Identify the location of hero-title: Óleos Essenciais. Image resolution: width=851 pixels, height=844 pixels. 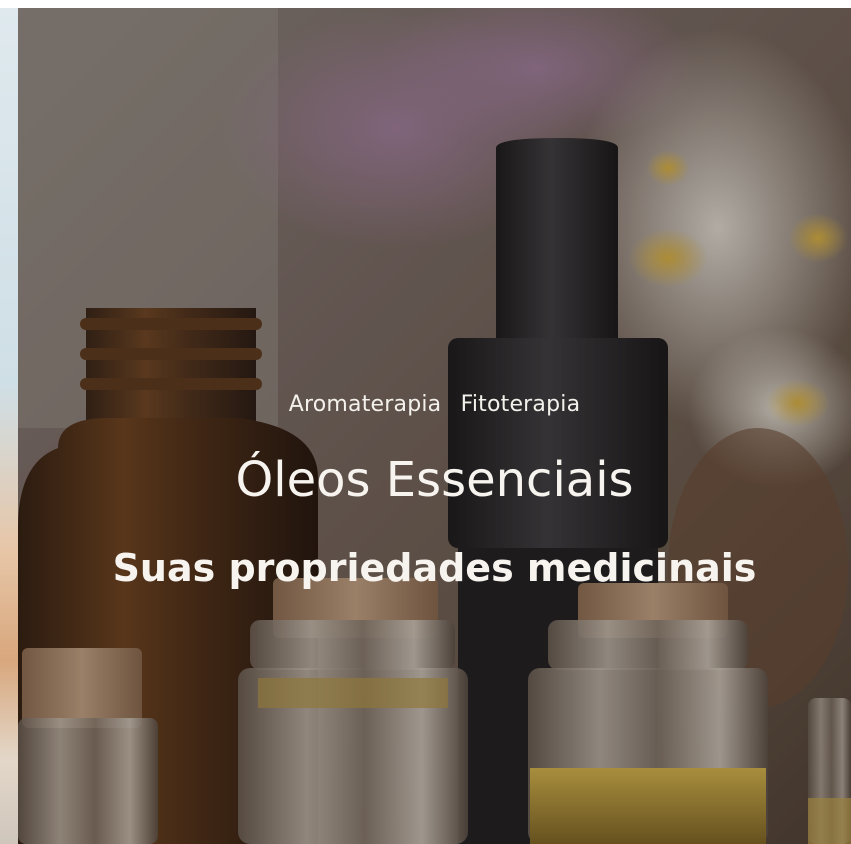
(434, 480).